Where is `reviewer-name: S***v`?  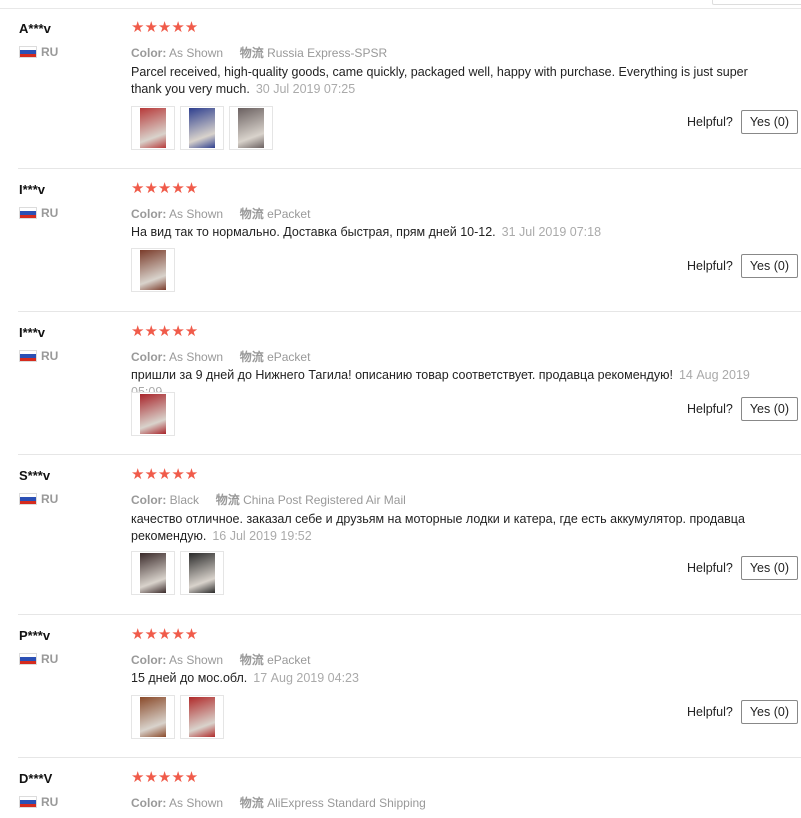
reviewer-name: S***v is located at coordinates (35, 475).